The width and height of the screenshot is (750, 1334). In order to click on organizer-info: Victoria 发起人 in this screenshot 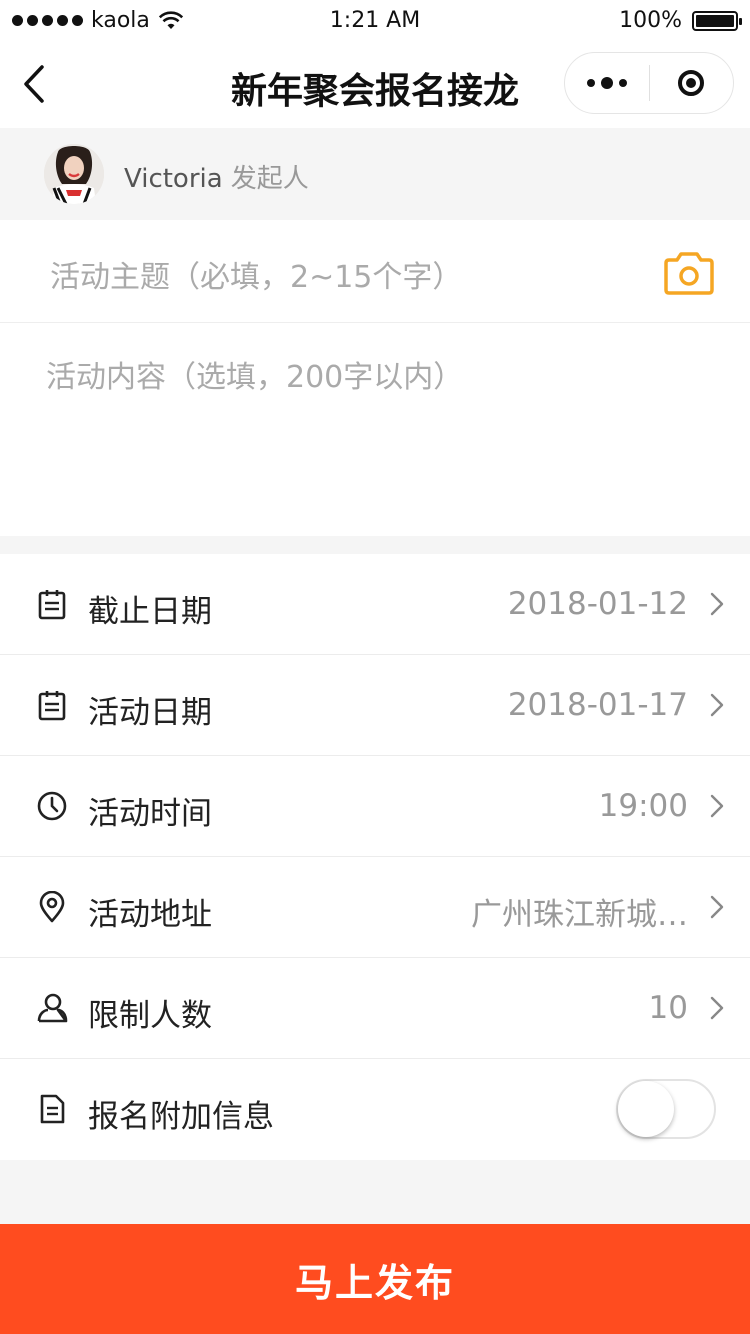, I will do `click(216, 176)`.